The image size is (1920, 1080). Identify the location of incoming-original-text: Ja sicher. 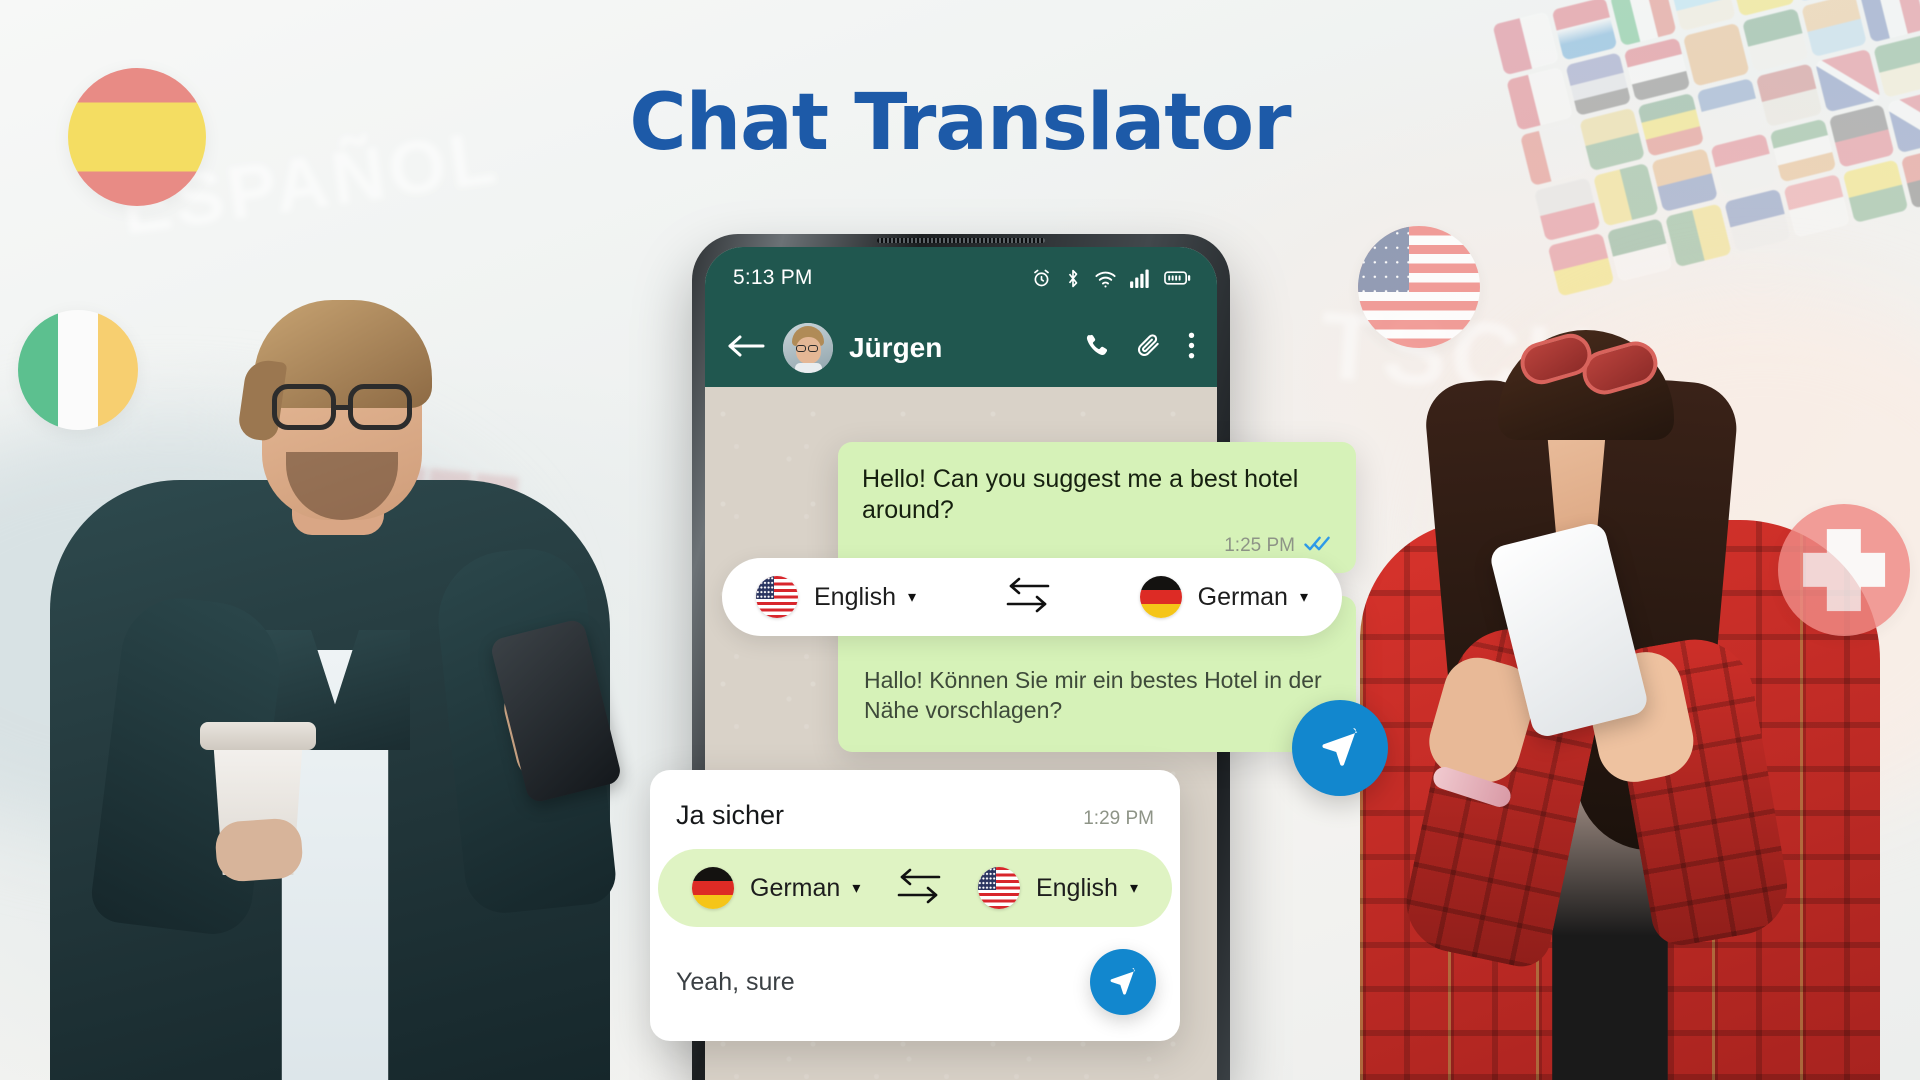
(730, 815).